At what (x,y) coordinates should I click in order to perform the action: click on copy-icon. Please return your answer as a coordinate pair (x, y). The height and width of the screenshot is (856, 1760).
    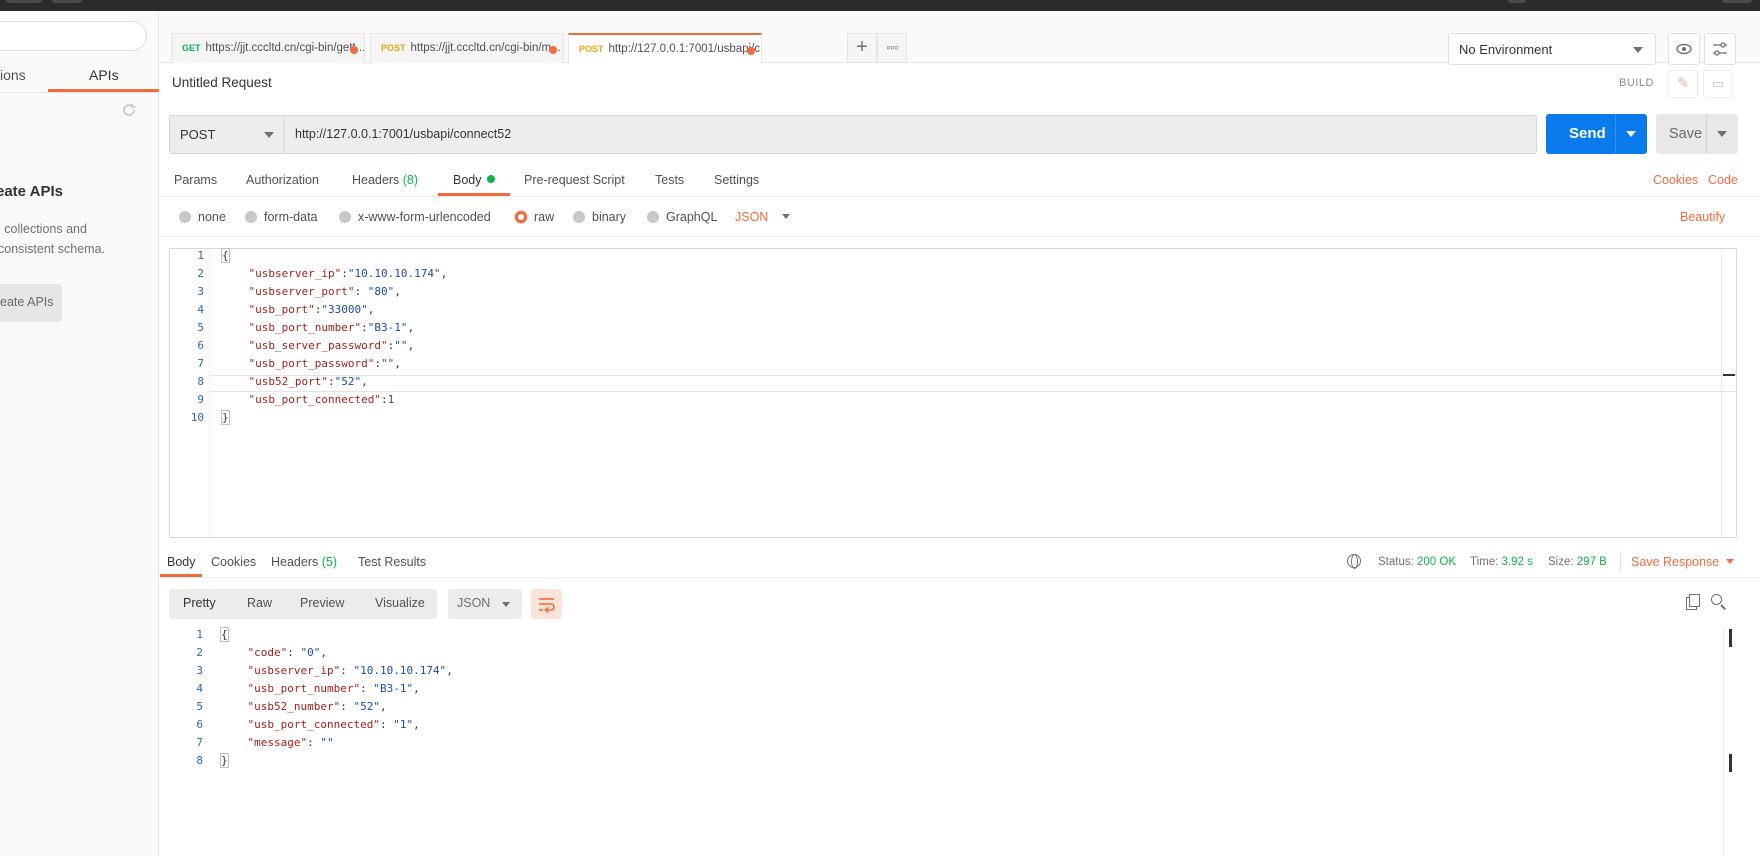
    Looking at the image, I should click on (1693, 602).